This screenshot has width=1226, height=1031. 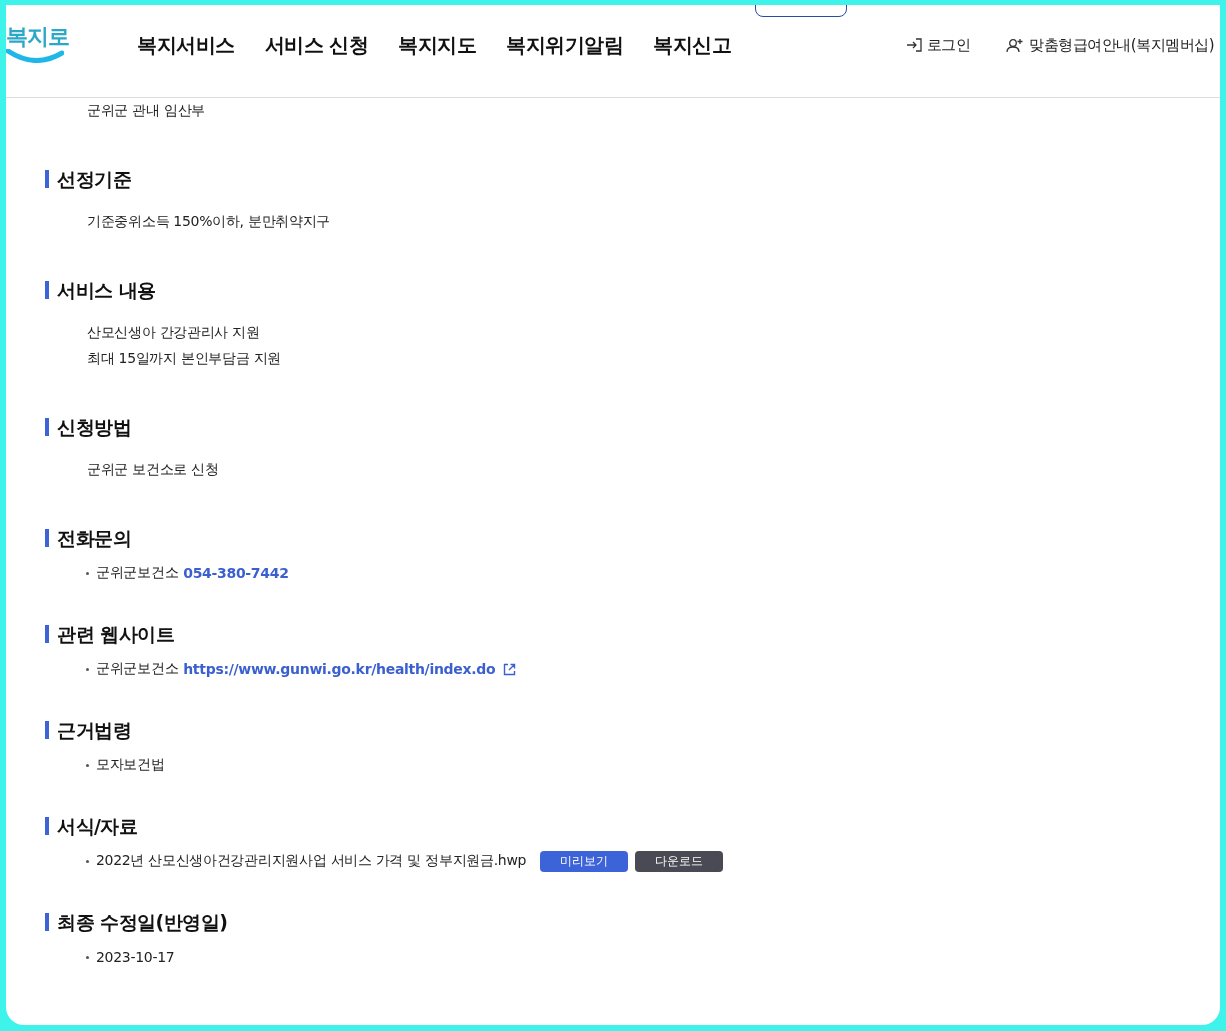 I want to click on body-text: 최대 15일까지 본인부담금 지원, so click(x=185, y=358).